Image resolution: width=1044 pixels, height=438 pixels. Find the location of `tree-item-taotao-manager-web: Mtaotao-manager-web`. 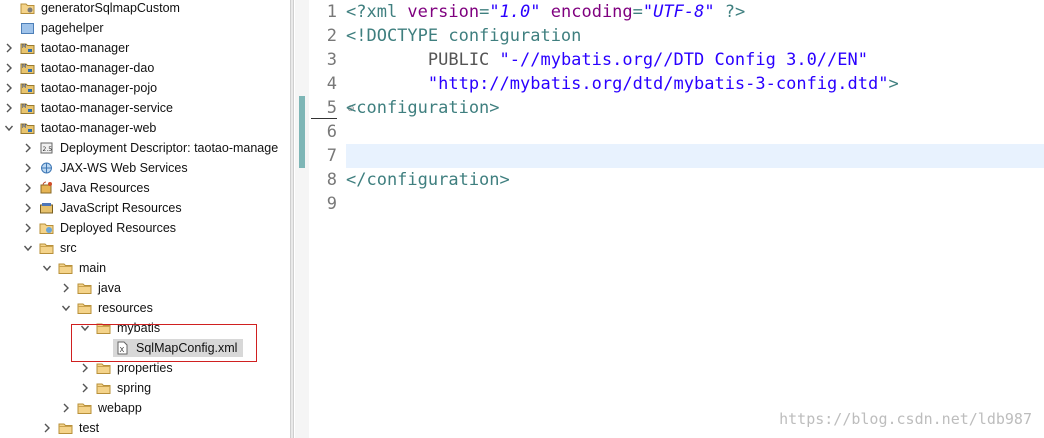

tree-item-taotao-manager-web: Mtaotao-manager-web is located at coordinates (145, 128).